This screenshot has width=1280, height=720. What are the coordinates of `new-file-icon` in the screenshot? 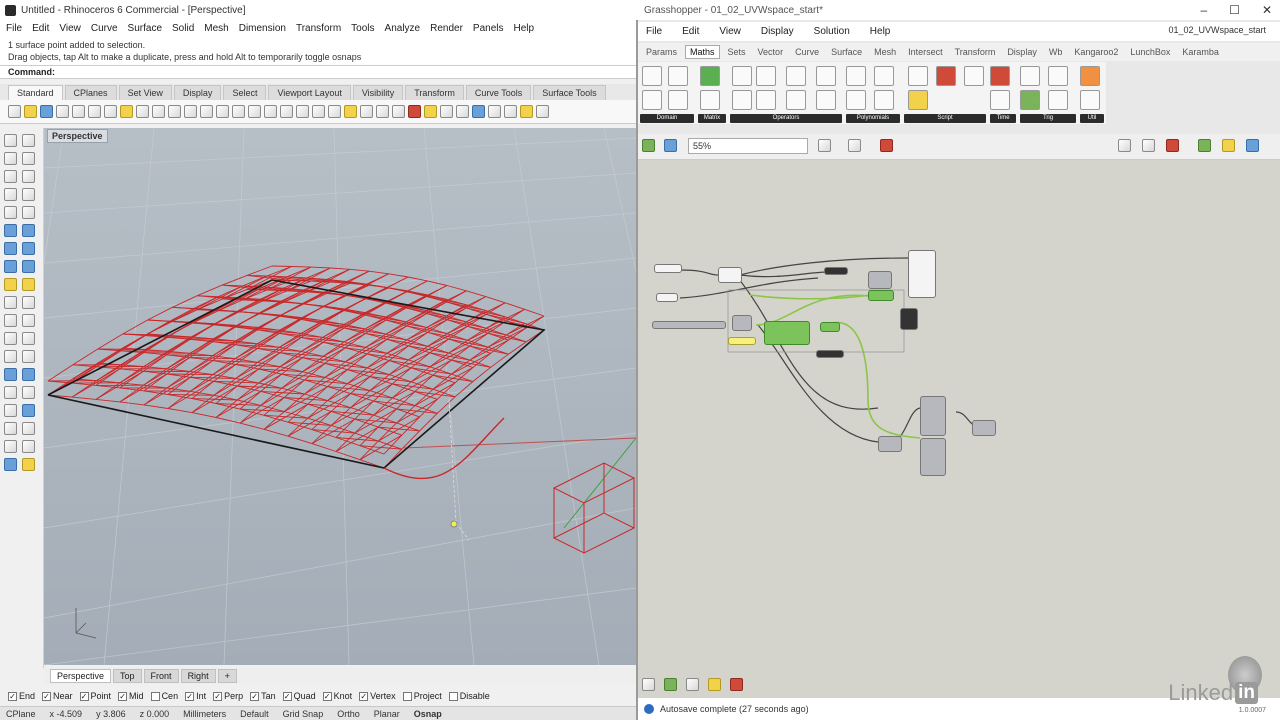 It's located at (14, 111).